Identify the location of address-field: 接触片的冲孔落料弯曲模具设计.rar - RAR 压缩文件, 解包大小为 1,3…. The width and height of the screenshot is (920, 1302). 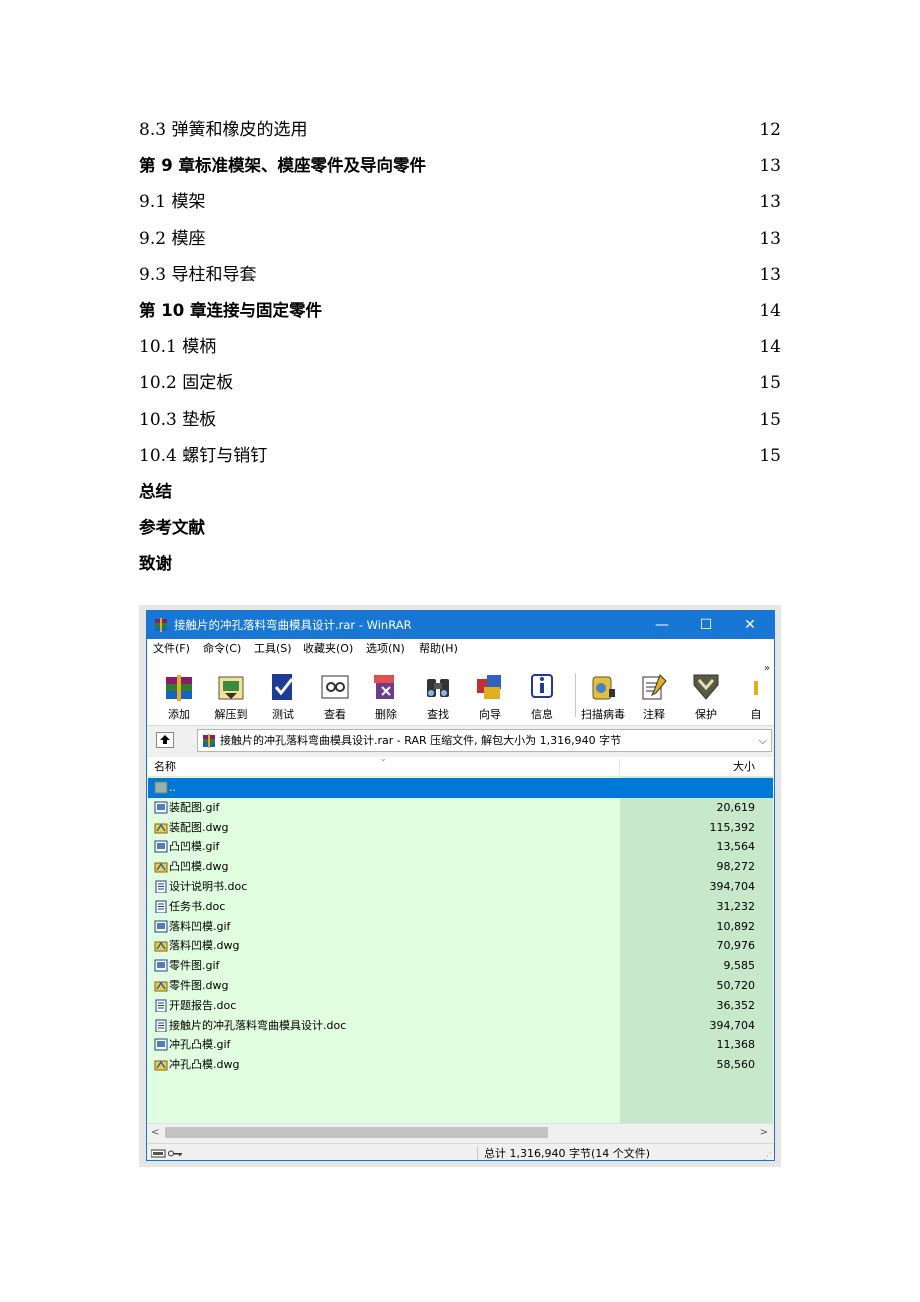
(484, 740).